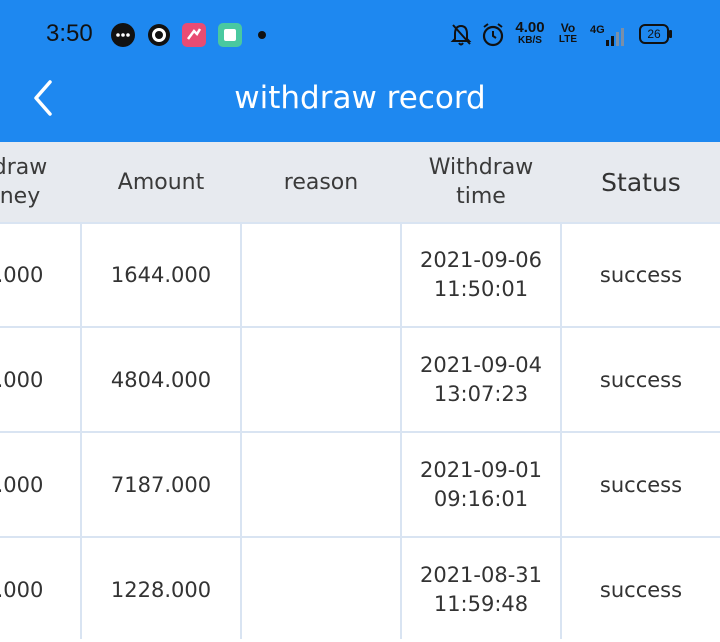  What do you see at coordinates (194, 35) in the screenshot?
I see `app-notification-icon` at bounding box center [194, 35].